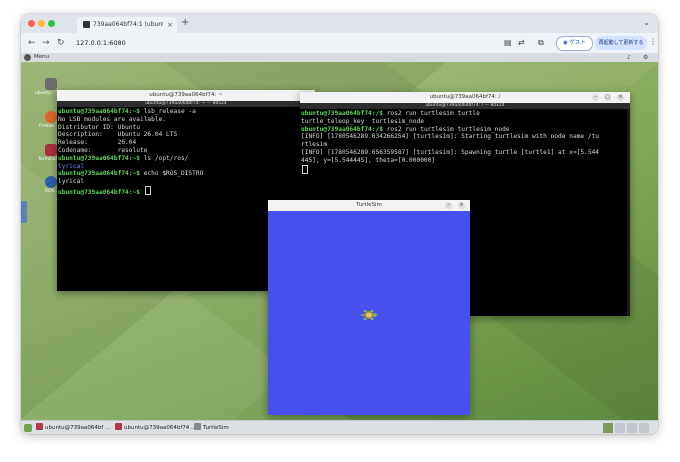 This screenshot has width=680, height=462. What do you see at coordinates (339, 23) in the screenshot?
I see `tab-strip: 739aa064bf74:1 (ubuntu) - noVNC × + ⌄` at bounding box center [339, 23].